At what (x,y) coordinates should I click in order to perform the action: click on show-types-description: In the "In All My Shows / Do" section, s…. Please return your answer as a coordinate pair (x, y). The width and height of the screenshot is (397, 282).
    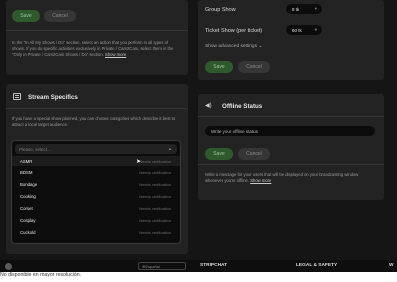
    Looking at the image, I should click on (96, 48).